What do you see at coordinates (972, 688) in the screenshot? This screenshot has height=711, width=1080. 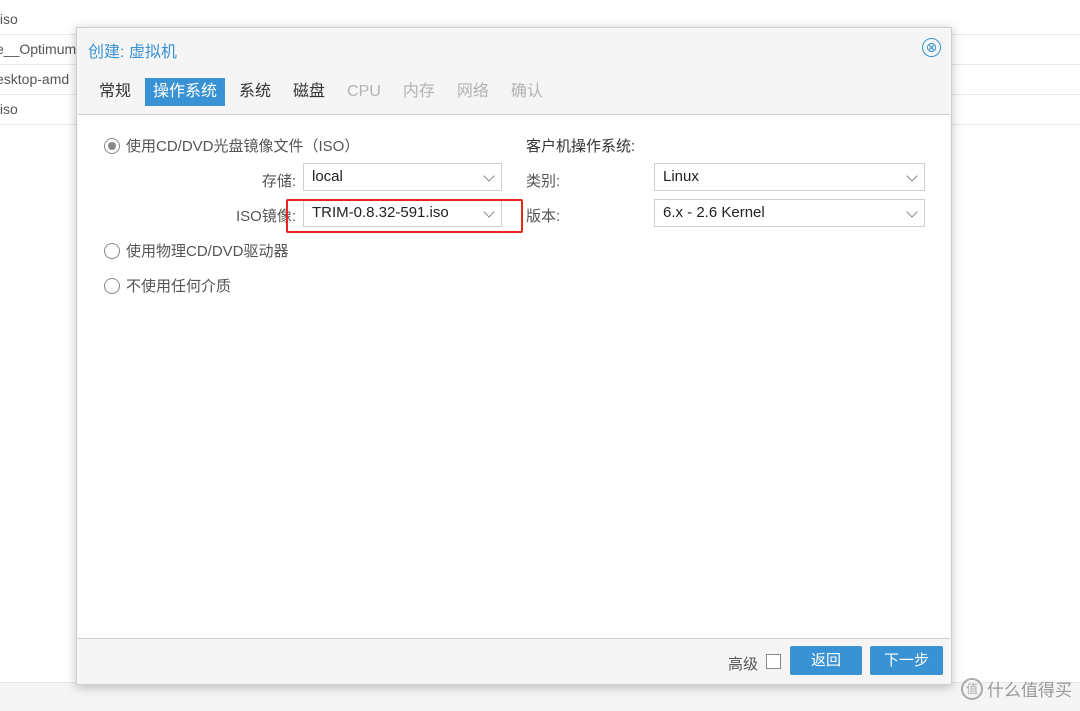 I see `watermark-logo-icon: 值` at bounding box center [972, 688].